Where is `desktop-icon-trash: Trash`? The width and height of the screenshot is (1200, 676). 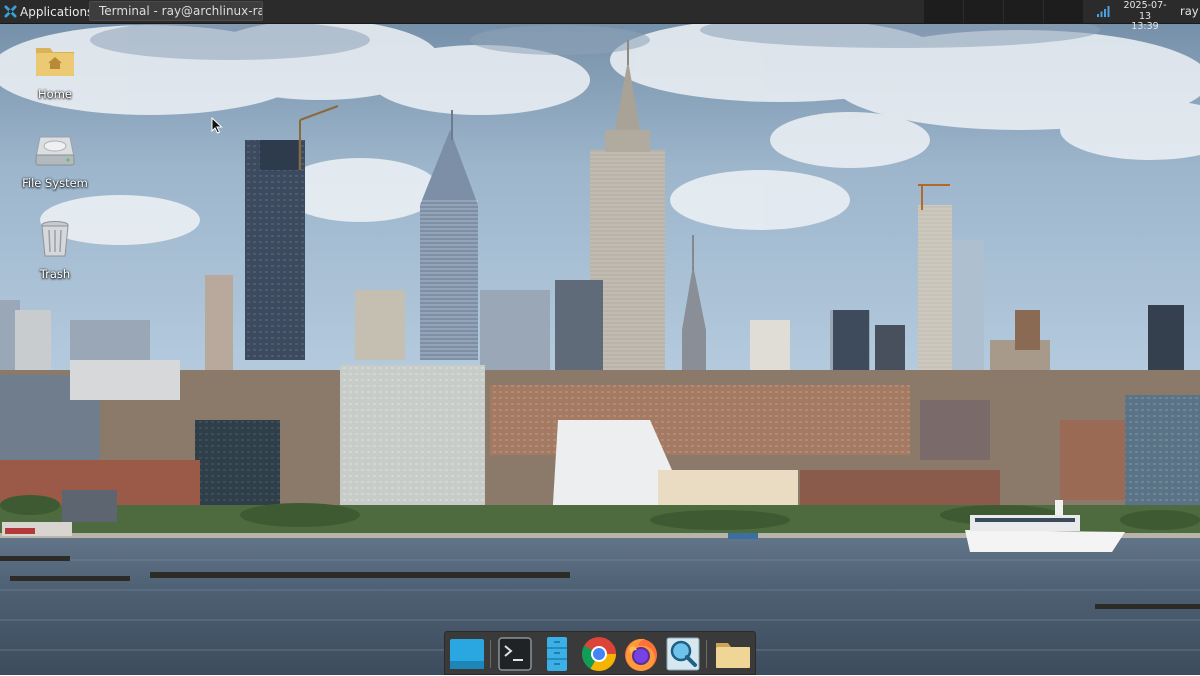
desktop-icon-trash: Trash is located at coordinates (55, 249).